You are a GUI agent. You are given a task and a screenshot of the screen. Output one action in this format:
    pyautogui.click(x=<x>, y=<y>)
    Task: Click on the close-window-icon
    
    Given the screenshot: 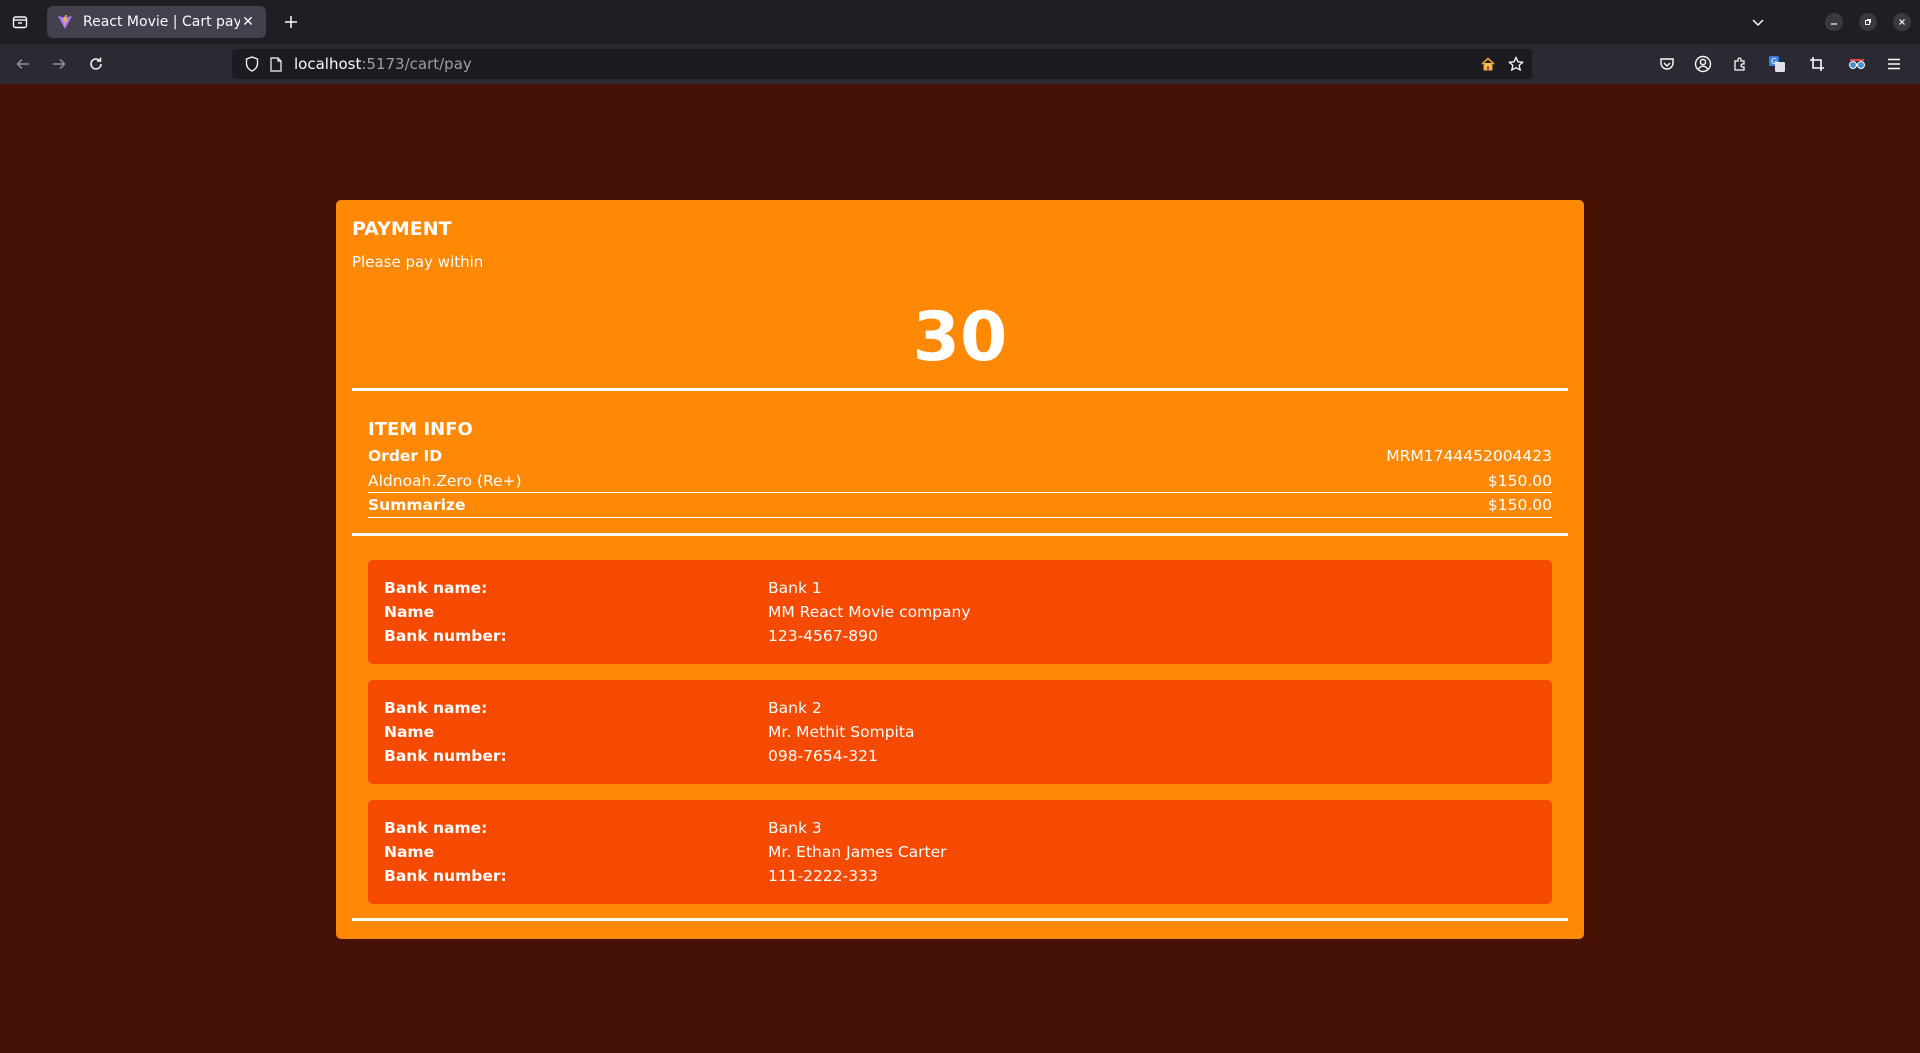 What is the action you would take?
    pyautogui.click(x=1902, y=22)
    